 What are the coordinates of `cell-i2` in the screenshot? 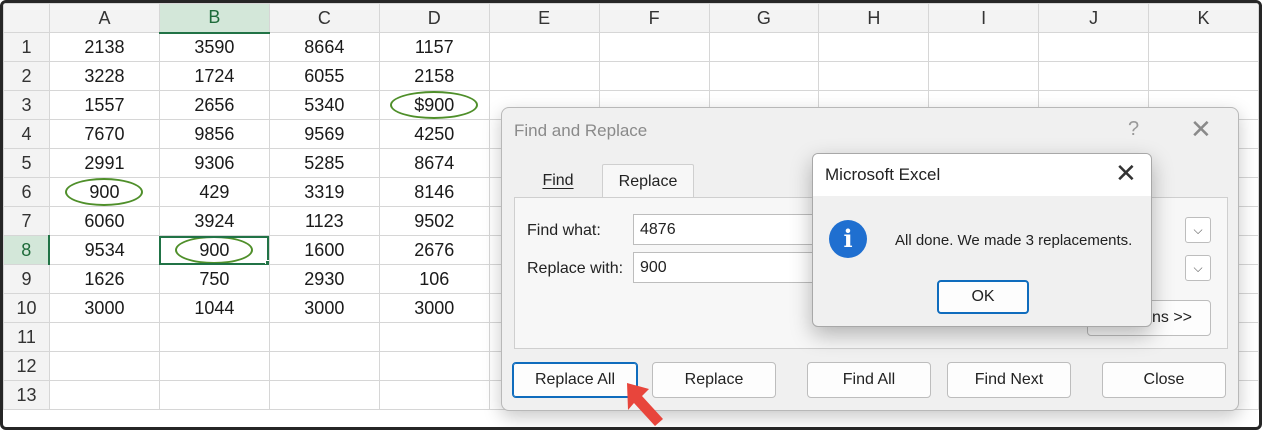 It's located at (984, 76).